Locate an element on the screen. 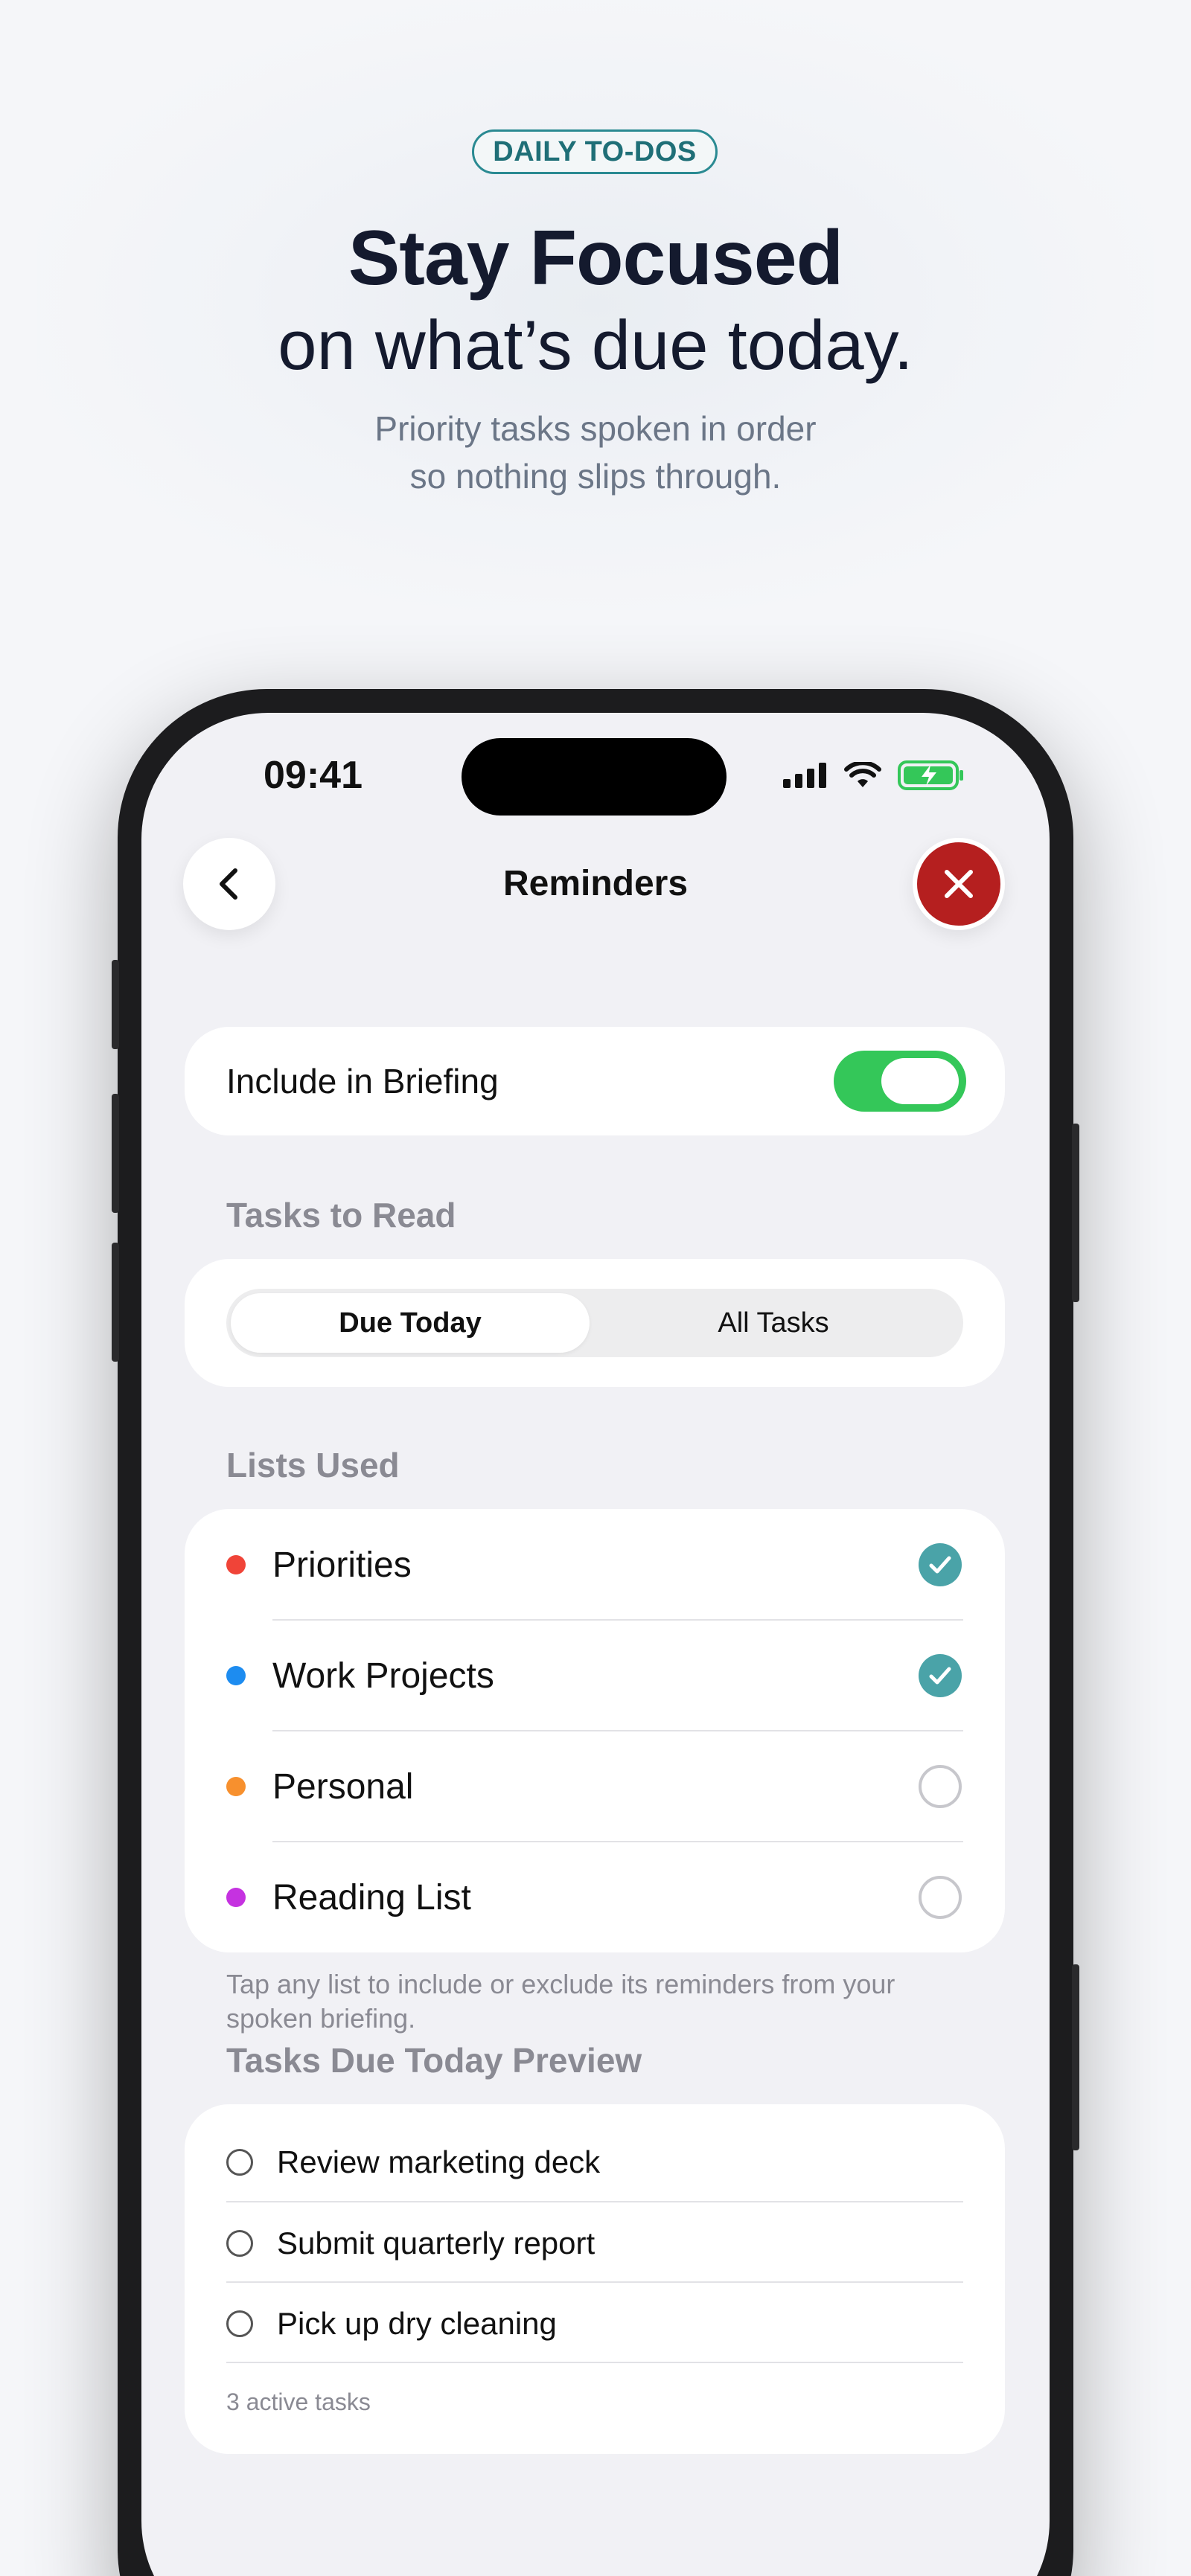 The width and height of the screenshot is (1191, 2576). wifi-icon is located at coordinates (863, 774).